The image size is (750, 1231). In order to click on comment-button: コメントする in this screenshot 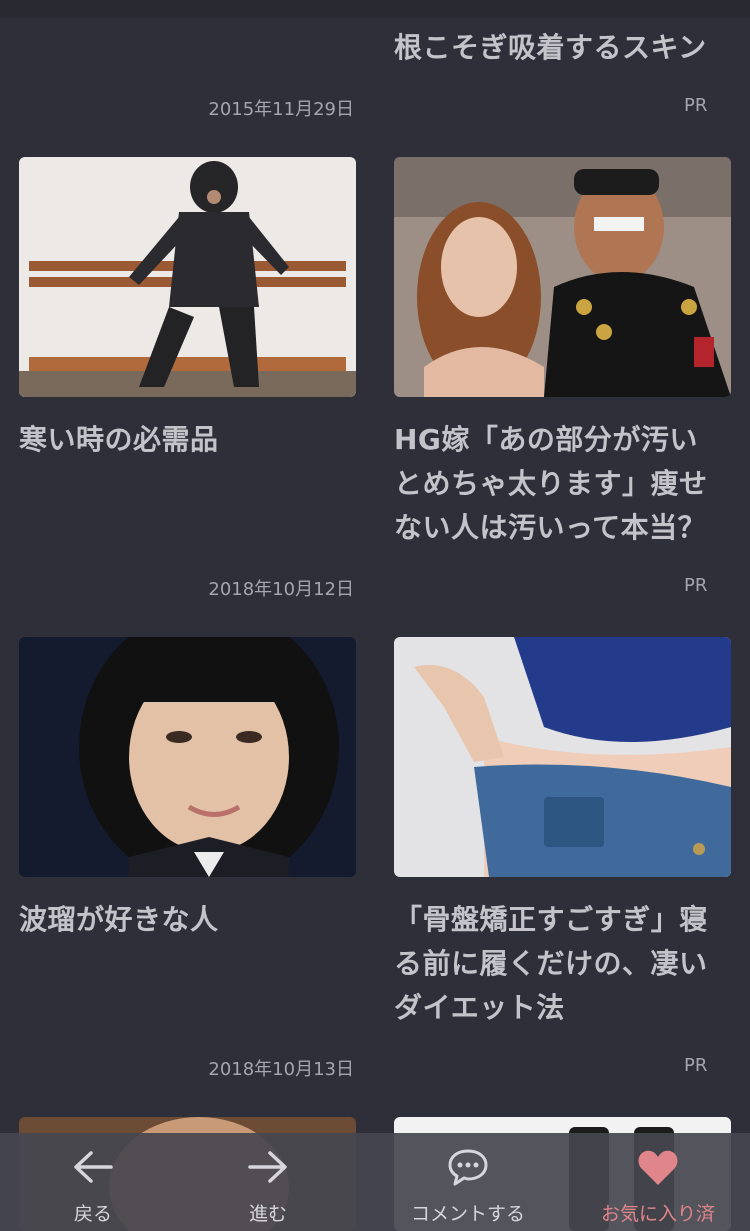, I will do `click(468, 1182)`.